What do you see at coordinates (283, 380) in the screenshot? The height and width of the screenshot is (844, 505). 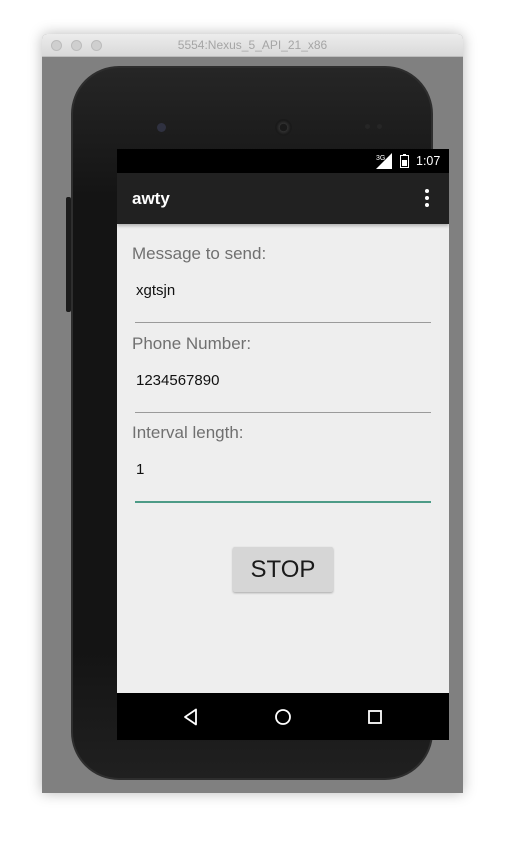 I see `phone-number-input` at bounding box center [283, 380].